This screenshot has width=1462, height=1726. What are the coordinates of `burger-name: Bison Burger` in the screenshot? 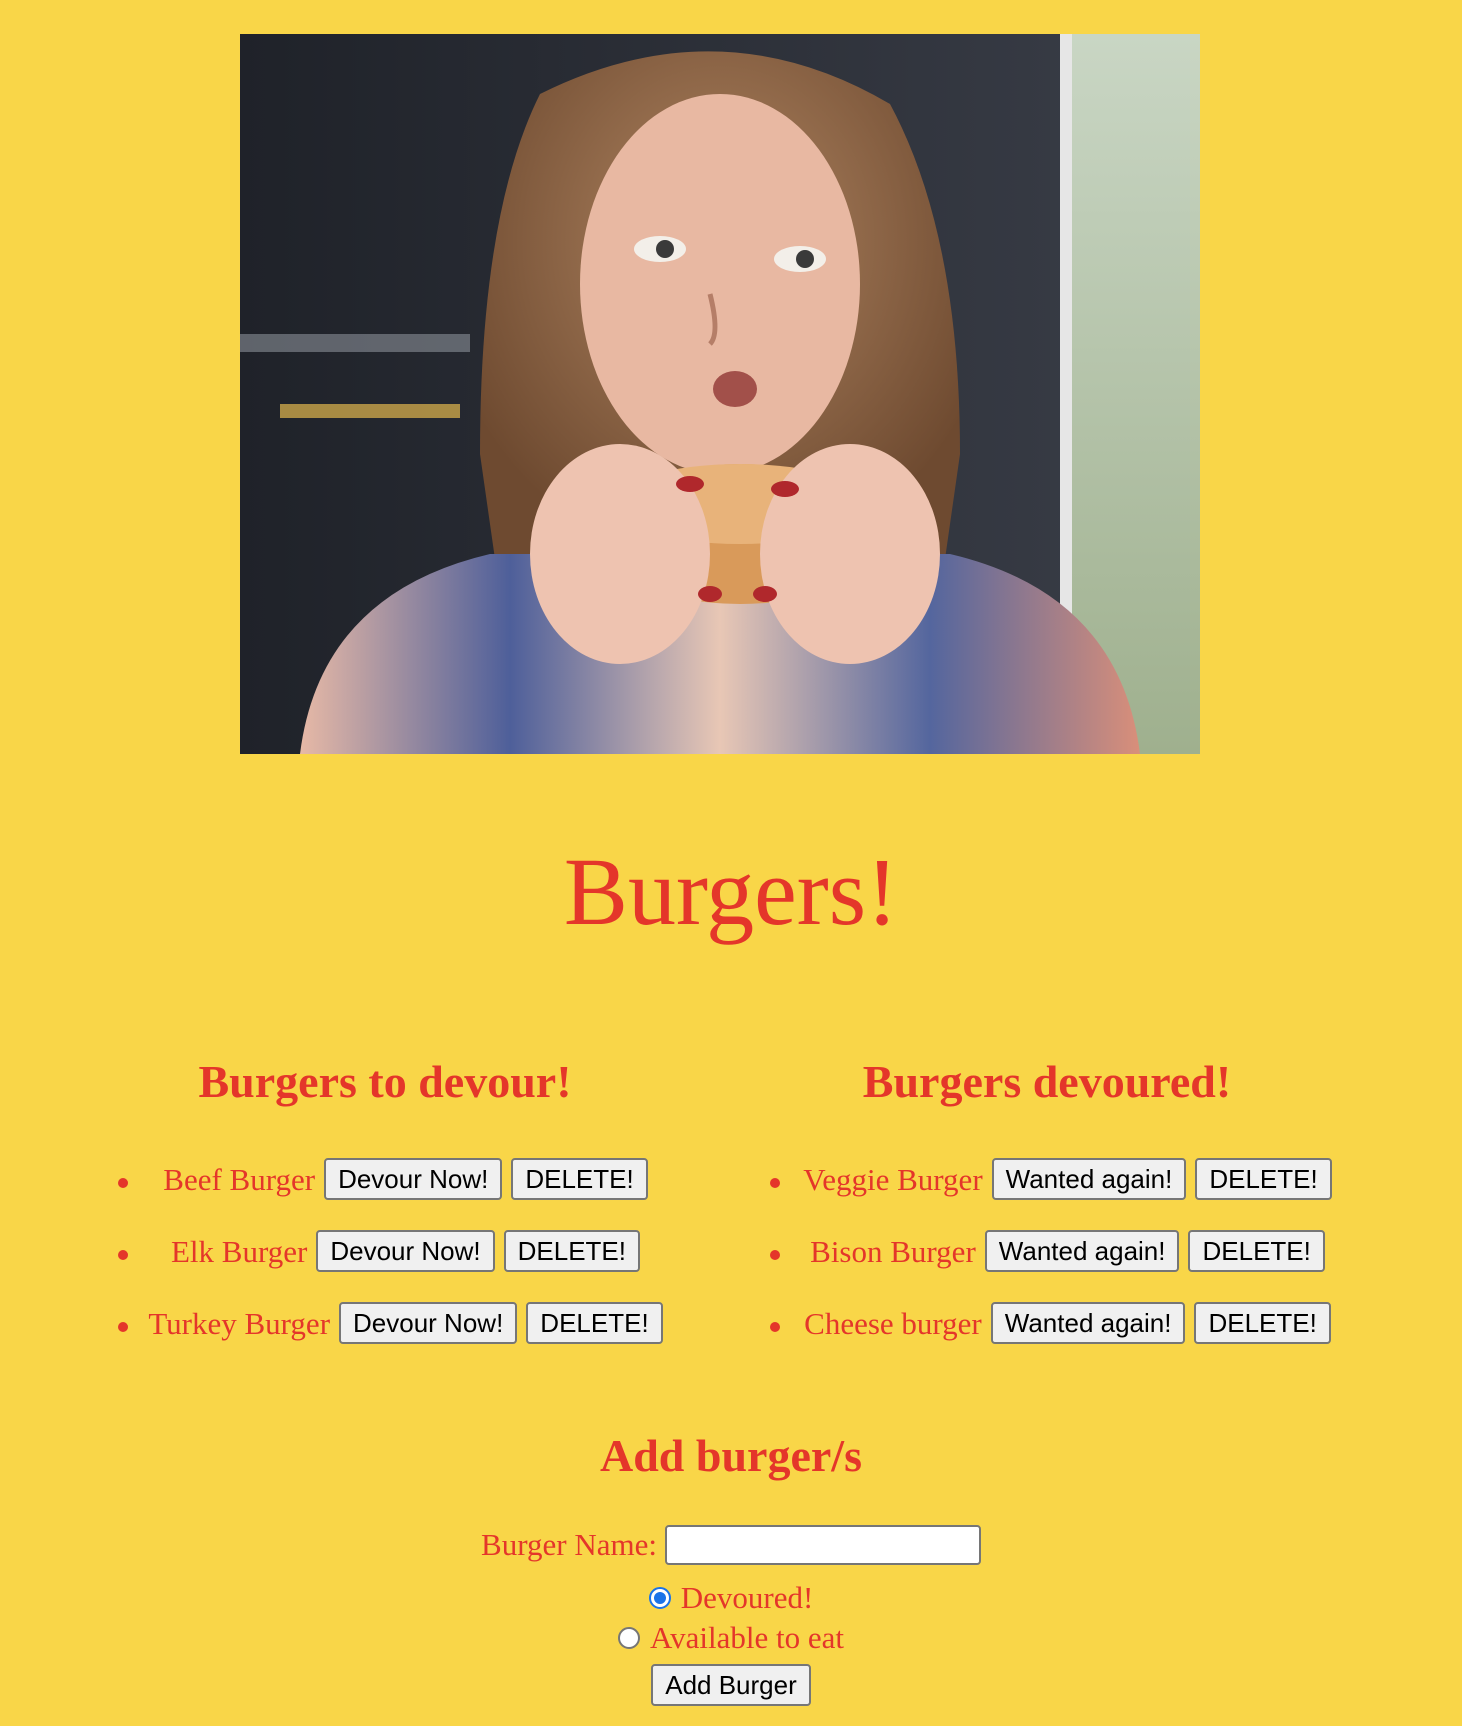 It's located at (893, 1251).